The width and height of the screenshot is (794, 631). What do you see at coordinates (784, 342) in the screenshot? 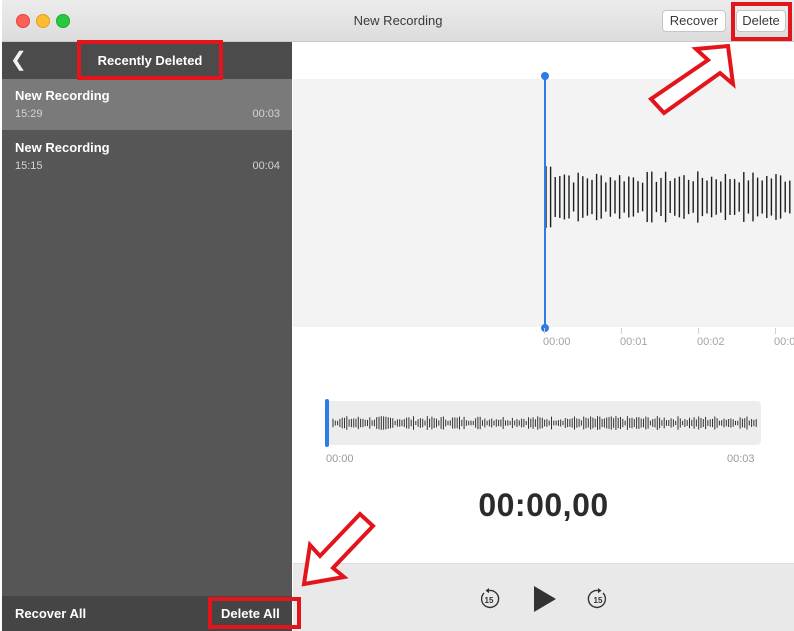
I see `ruler-label: 00:0` at bounding box center [784, 342].